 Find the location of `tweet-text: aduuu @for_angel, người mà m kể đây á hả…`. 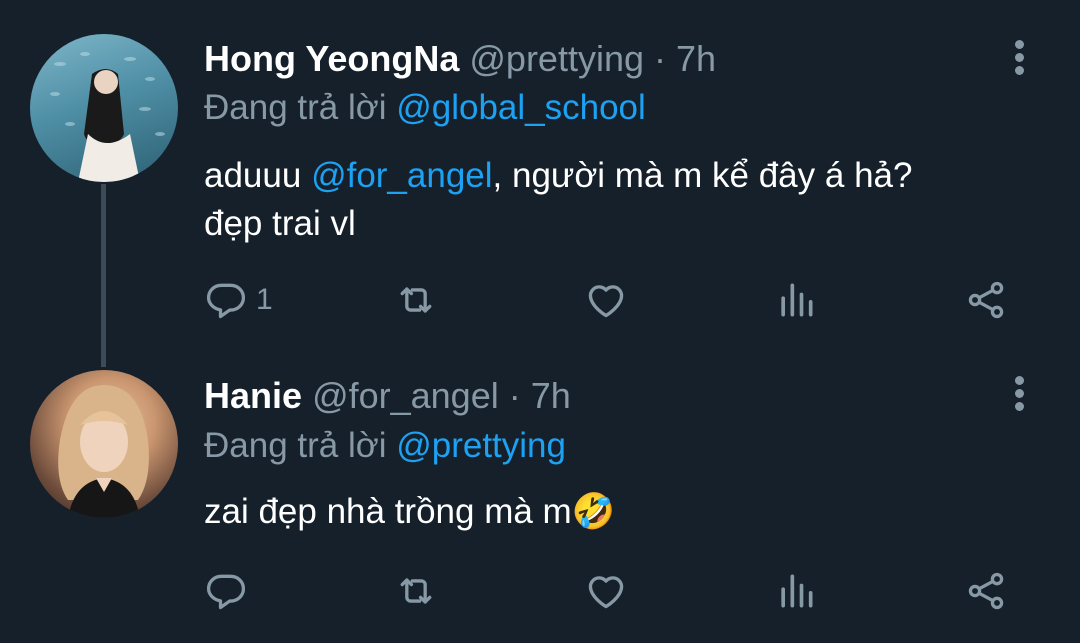

tweet-text: aduuu @for_angel, người mà m kể đây á hả… is located at coordinates (614, 200).